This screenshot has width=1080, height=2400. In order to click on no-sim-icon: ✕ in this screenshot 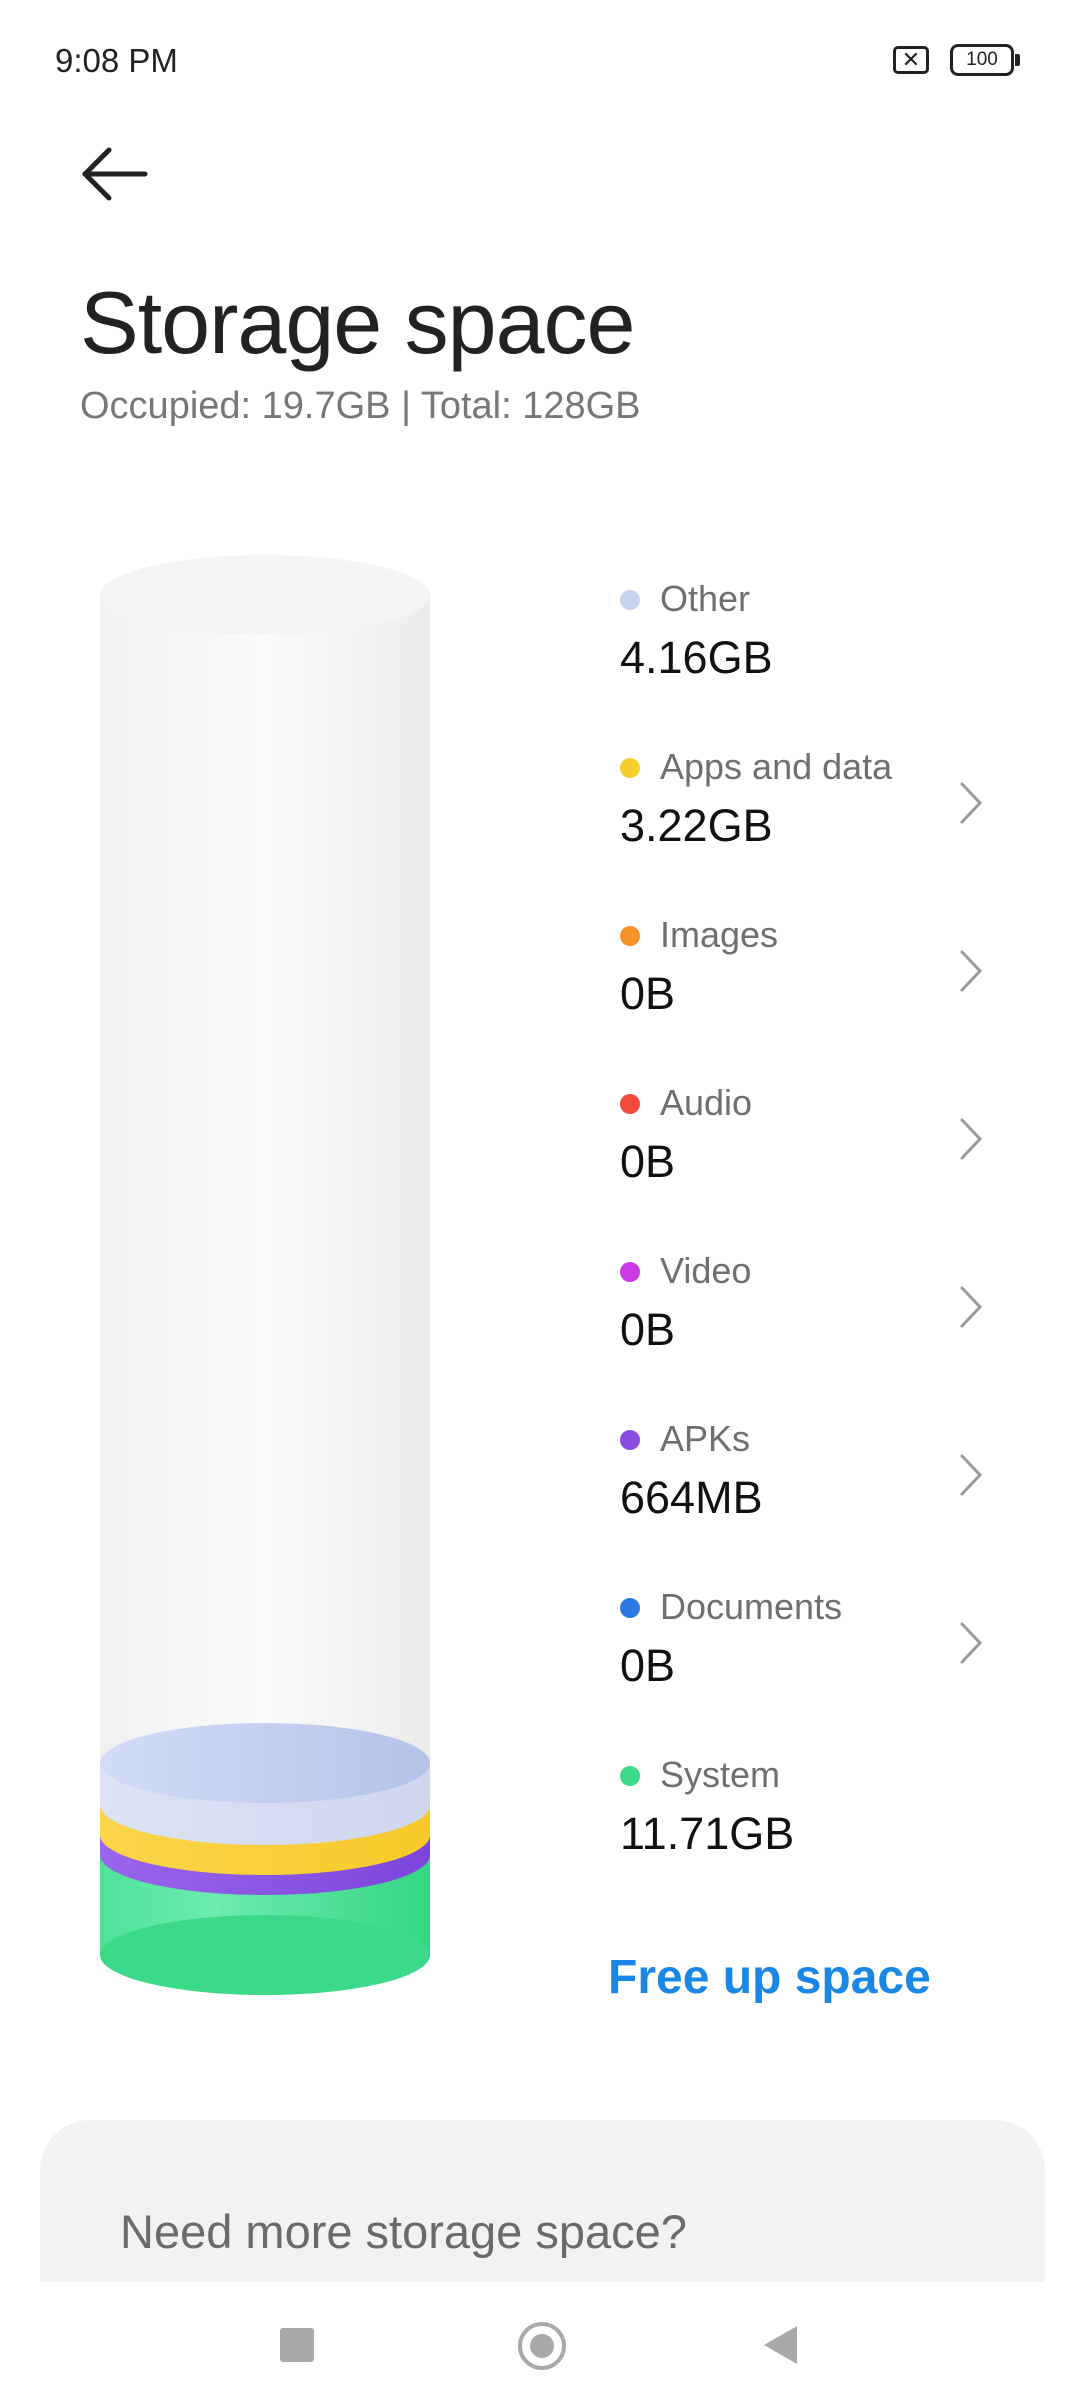, I will do `click(911, 60)`.